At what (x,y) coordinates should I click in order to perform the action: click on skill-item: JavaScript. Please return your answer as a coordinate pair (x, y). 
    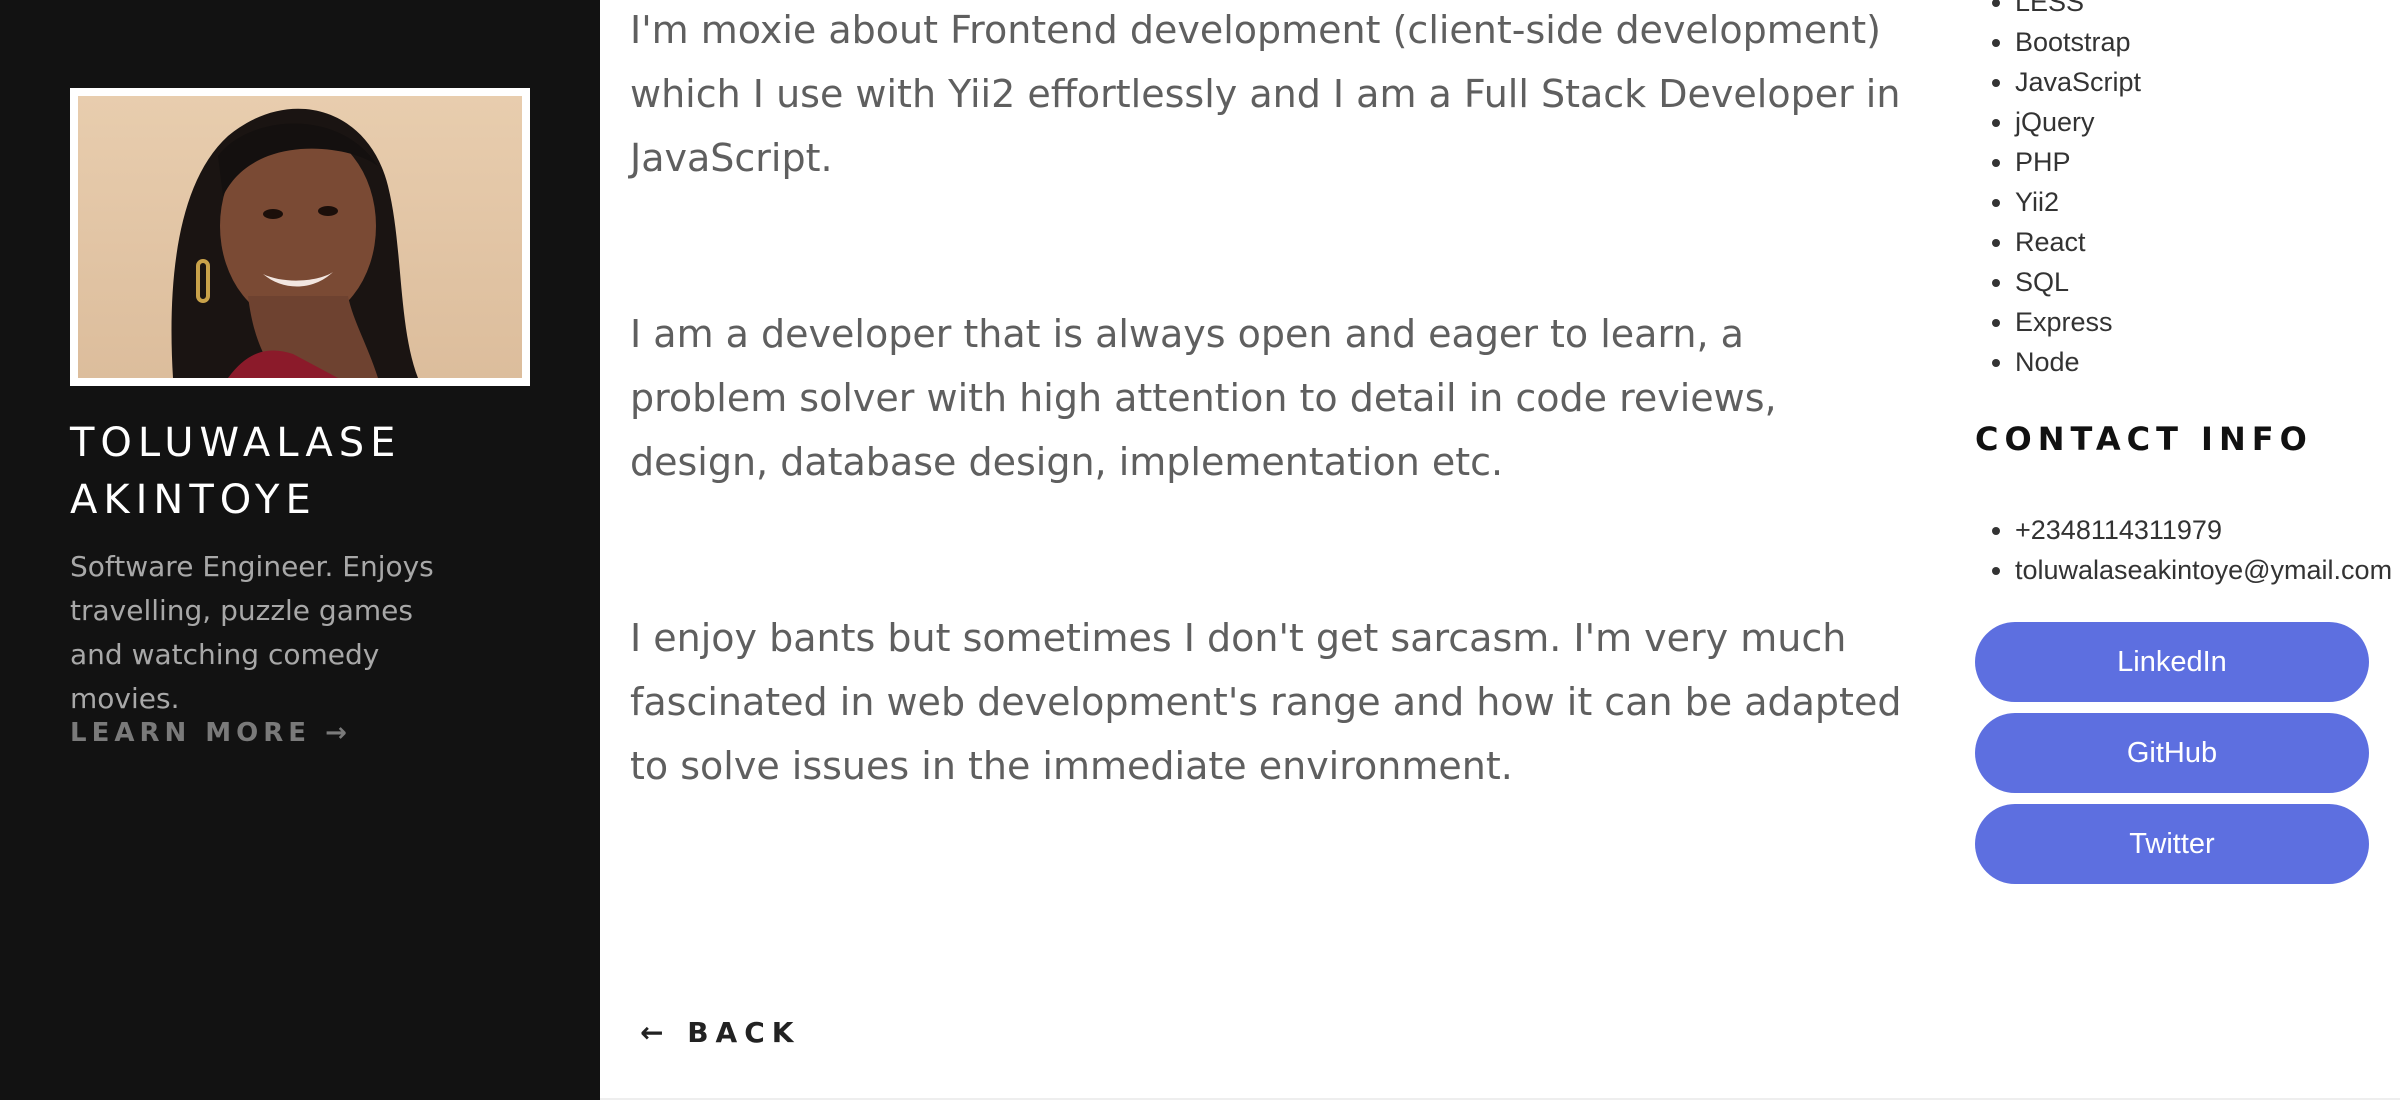
    Looking at the image, I should click on (2078, 82).